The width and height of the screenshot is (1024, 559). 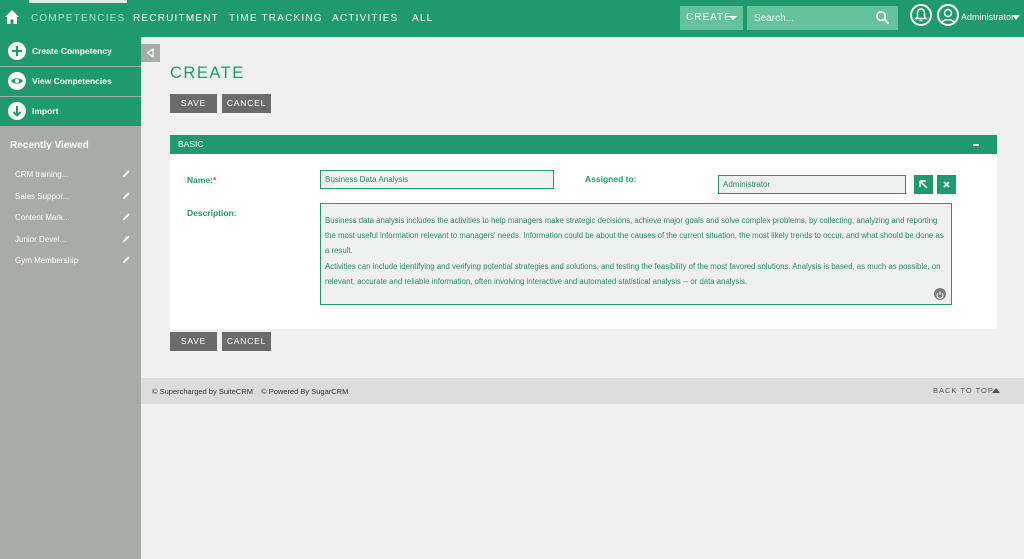 What do you see at coordinates (214, 180) in the screenshot?
I see `required-marker: *` at bounding box center [214, 180].